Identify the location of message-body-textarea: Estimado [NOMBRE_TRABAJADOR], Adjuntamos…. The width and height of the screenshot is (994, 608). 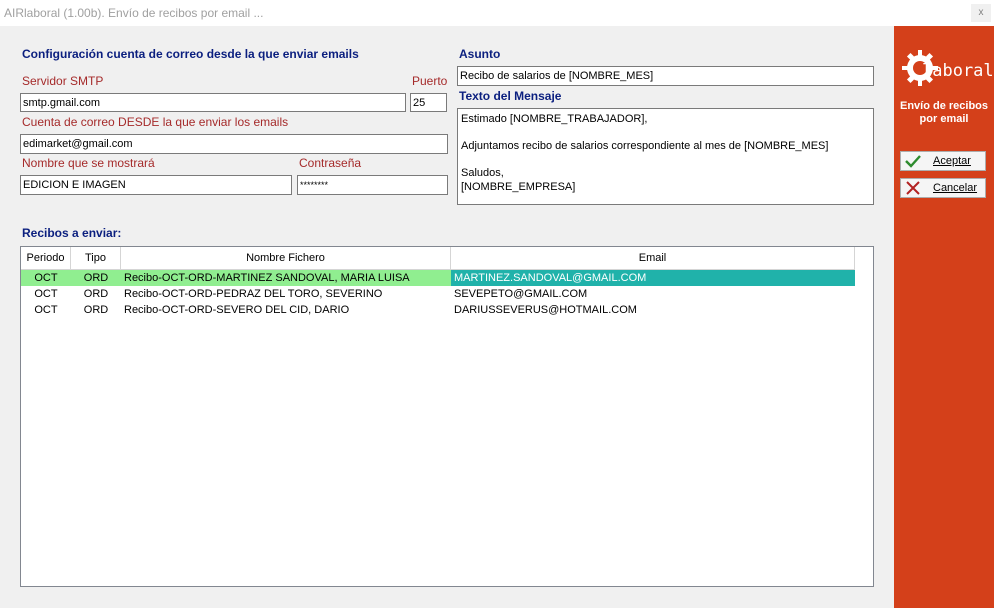
(665, 156).